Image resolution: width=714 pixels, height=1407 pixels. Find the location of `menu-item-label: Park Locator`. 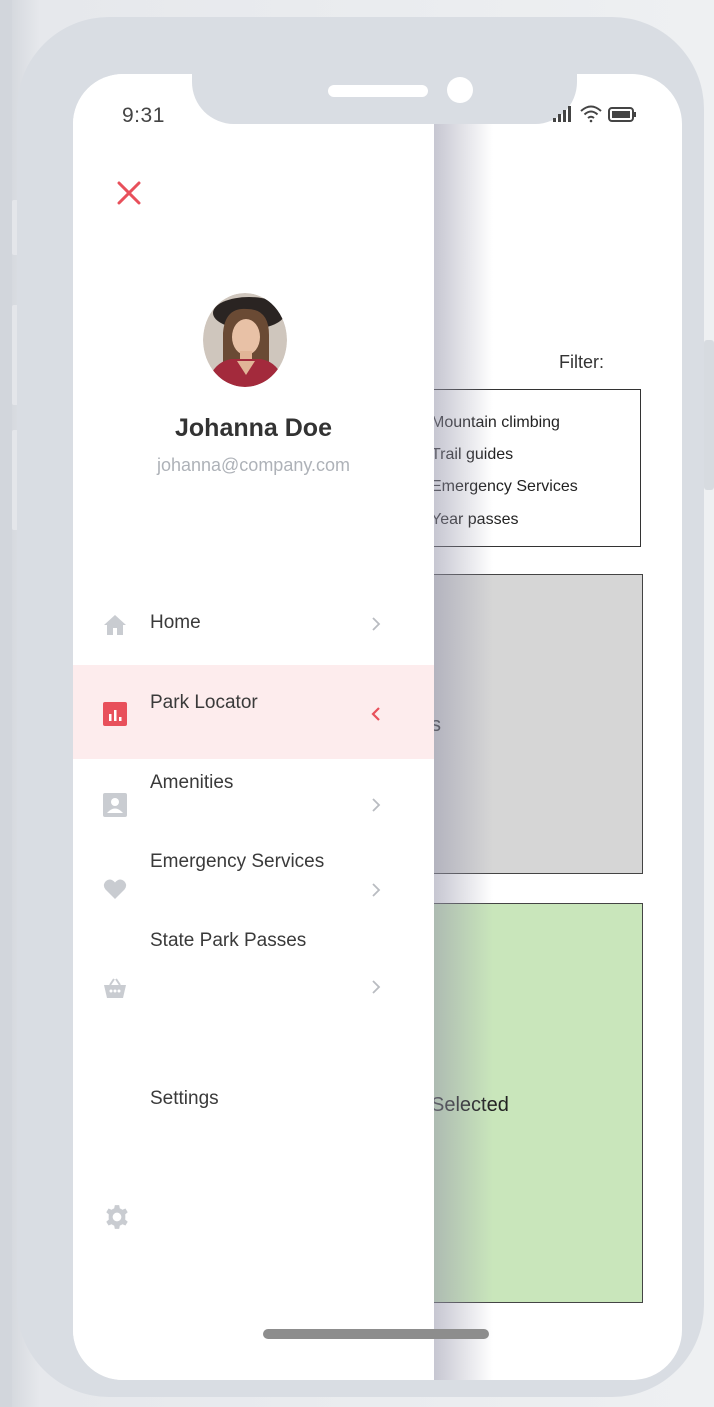

menu-item-label: Park Locator is located at coordinates (204, 702).